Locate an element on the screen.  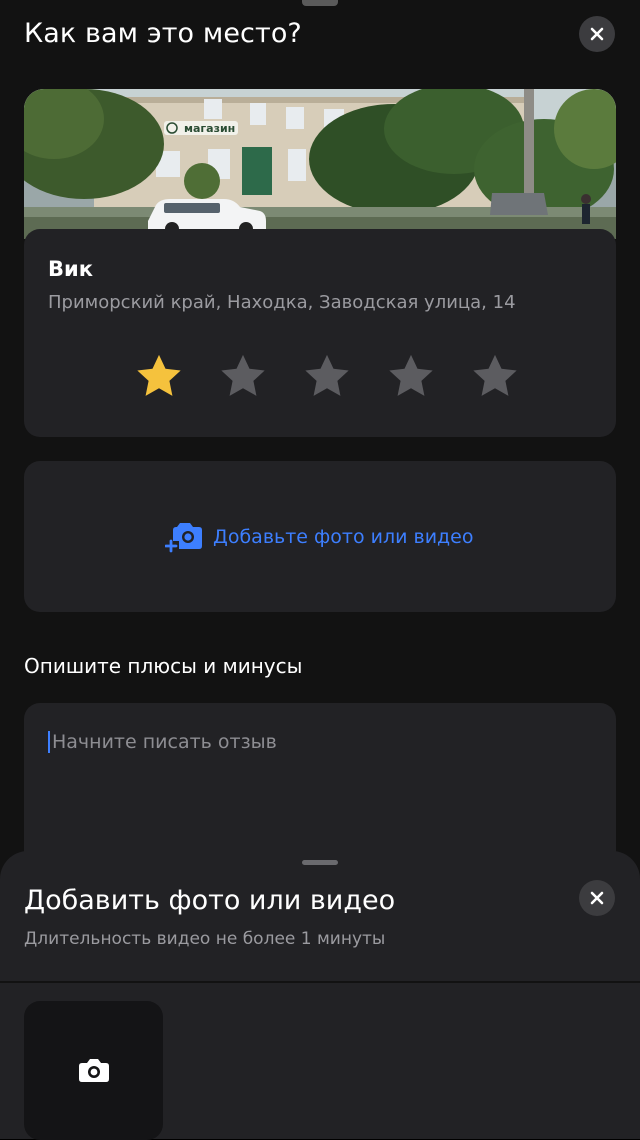
sheet-subtitle: Длительность видео не более 1 минуты is located at coordinates (205, 939).